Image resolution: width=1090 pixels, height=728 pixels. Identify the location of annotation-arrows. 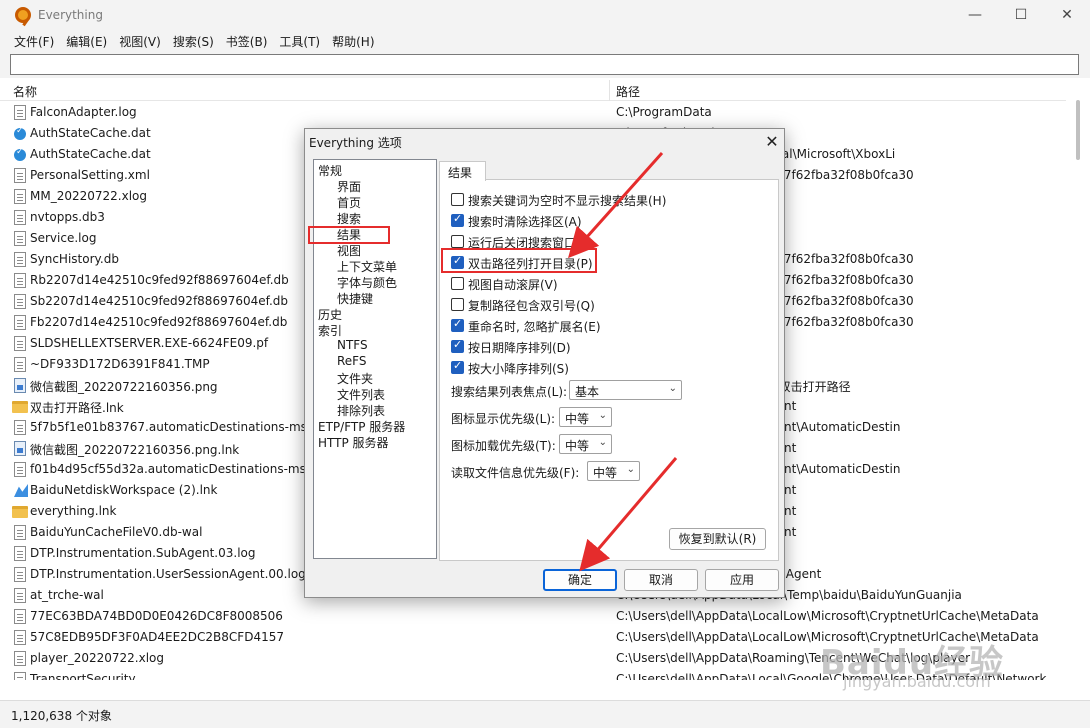
(623, 362).